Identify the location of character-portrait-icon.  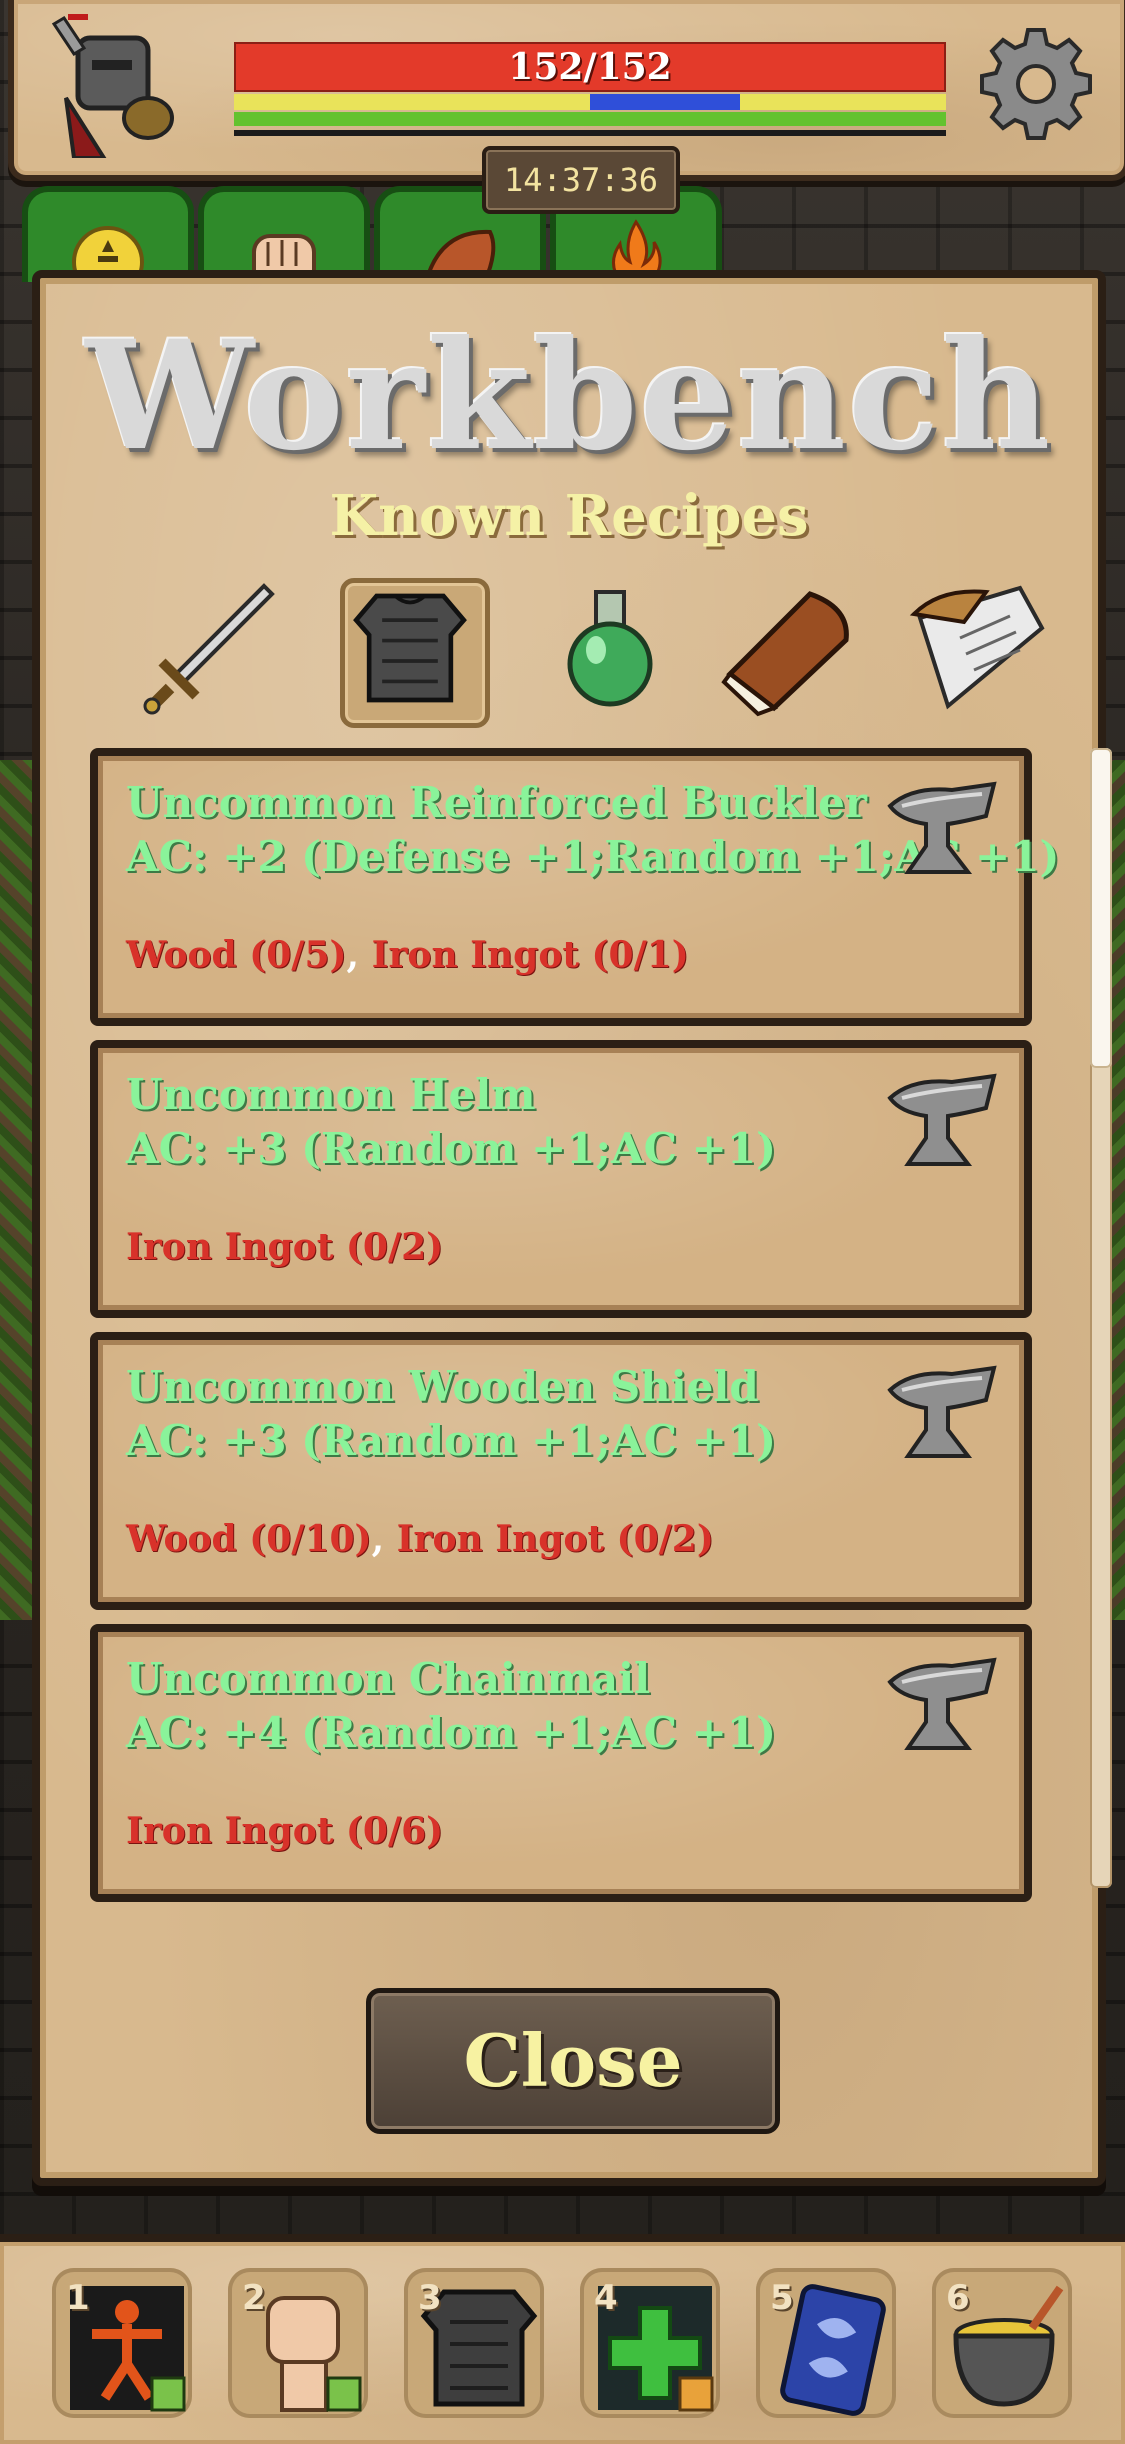
(119, 83).